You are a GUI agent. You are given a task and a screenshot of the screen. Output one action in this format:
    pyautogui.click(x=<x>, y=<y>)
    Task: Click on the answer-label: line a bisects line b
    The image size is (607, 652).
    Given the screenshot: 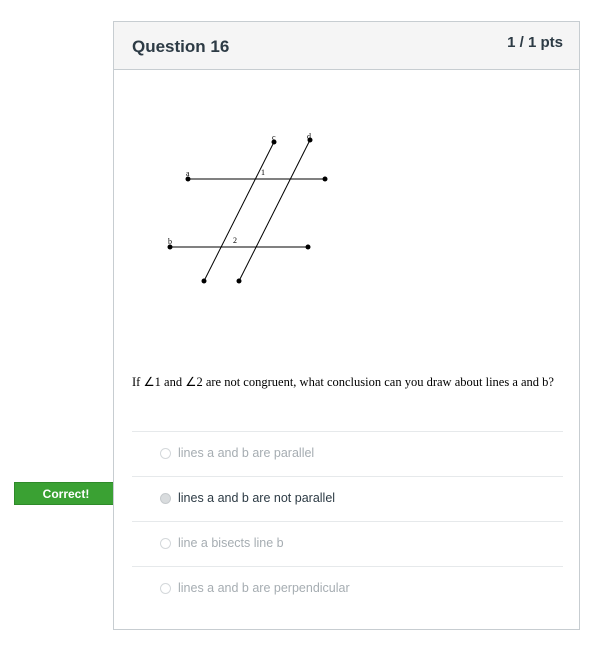 What is the action you would take?
    pyautogui.click(x=231, y=543)
    